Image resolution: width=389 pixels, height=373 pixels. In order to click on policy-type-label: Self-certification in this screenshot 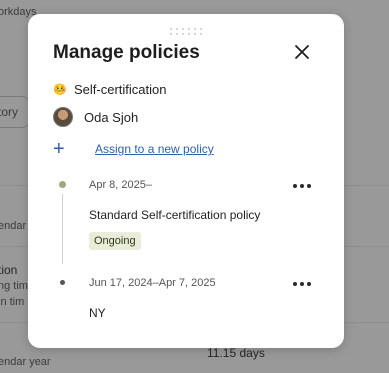, I will do `click(120, 89)`.